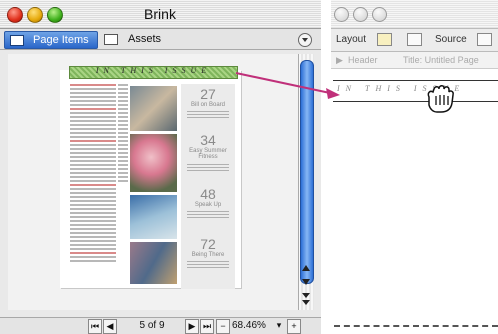 Image resolution: width=498 pixels, height=334 pixels. What do you see at coordinates (305, 40) in the screenshot?
I see `options-dropdown-icon` at bounding box center [305, 40].